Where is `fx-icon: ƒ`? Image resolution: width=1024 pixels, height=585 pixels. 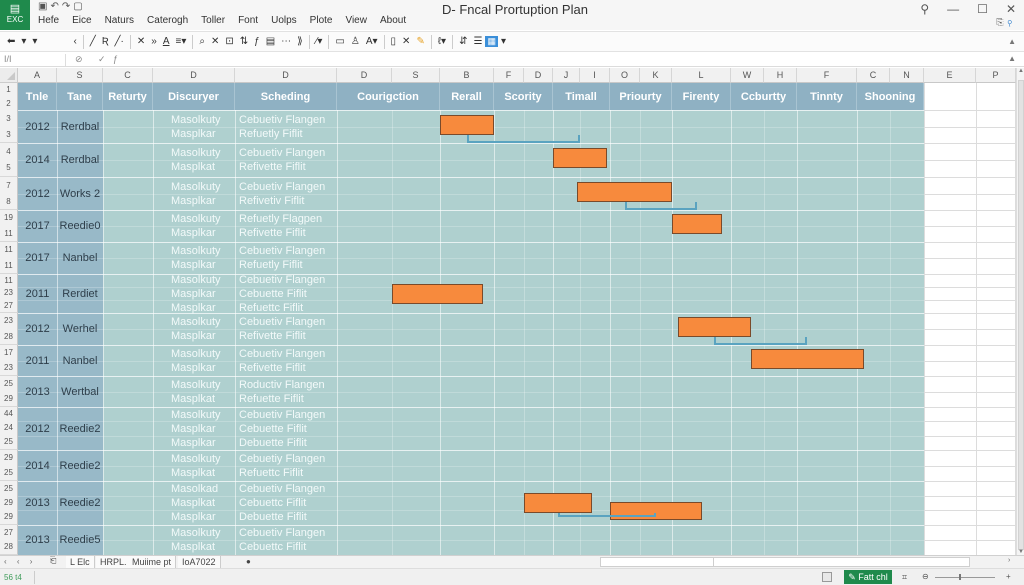 fx-icon: ƒ is located at coordinates (115, 59).